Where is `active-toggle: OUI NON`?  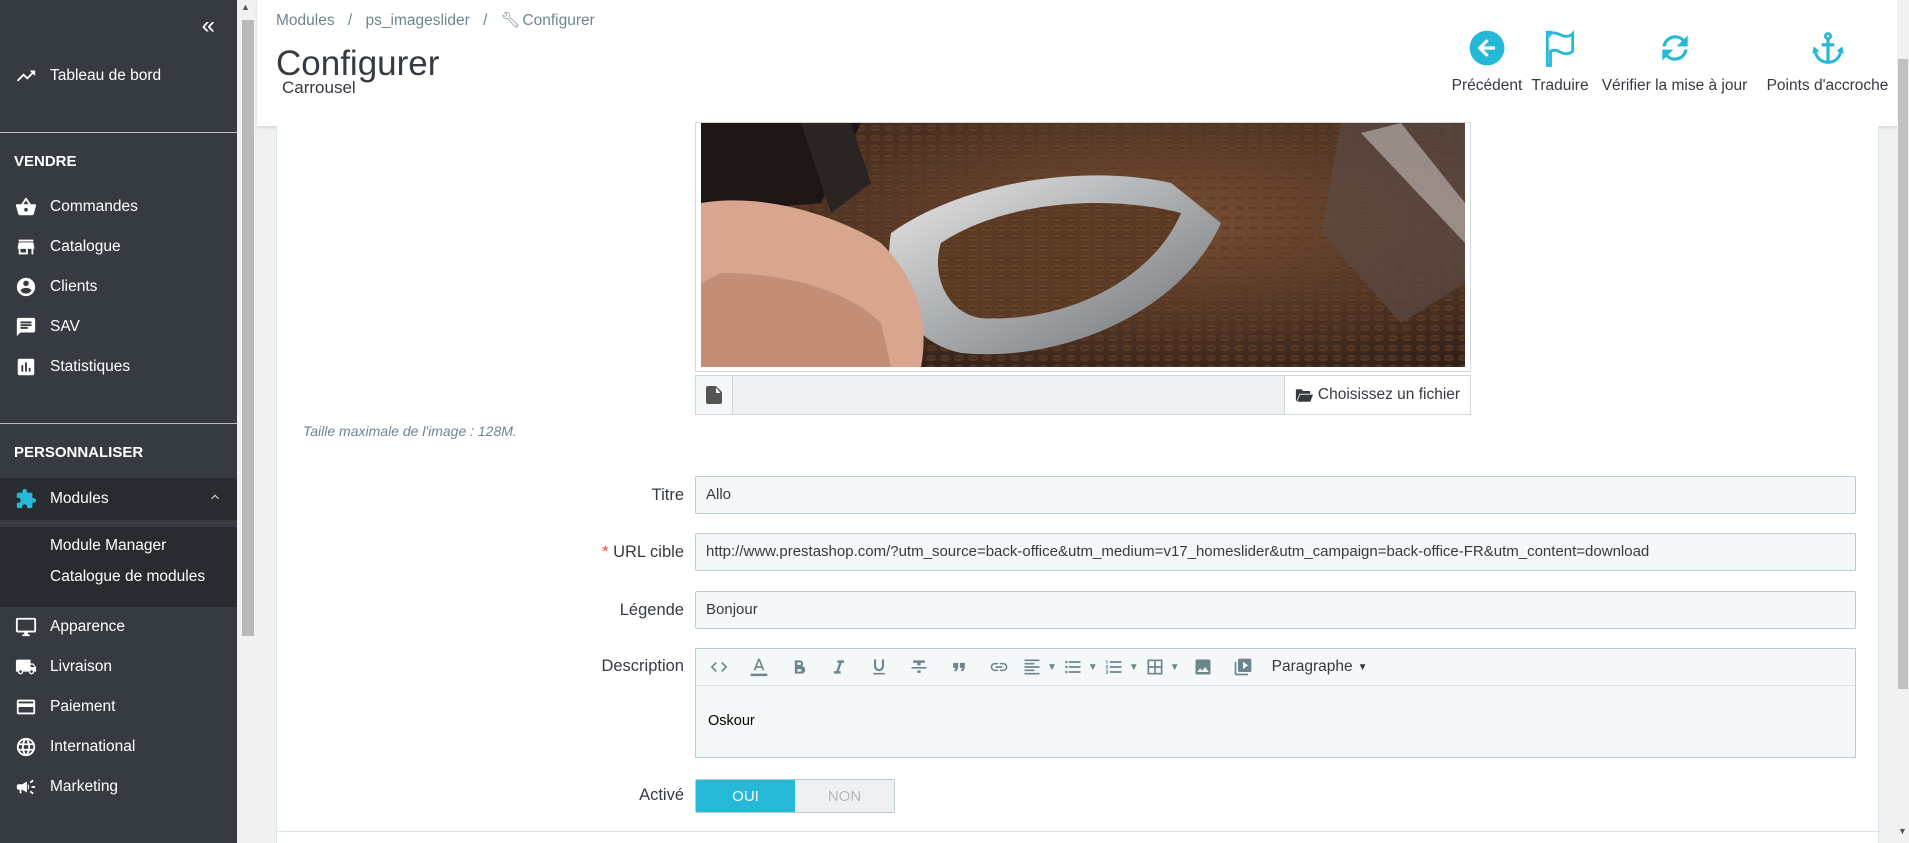 active-toggle: OUI NON is located at coordinates (795, 796).